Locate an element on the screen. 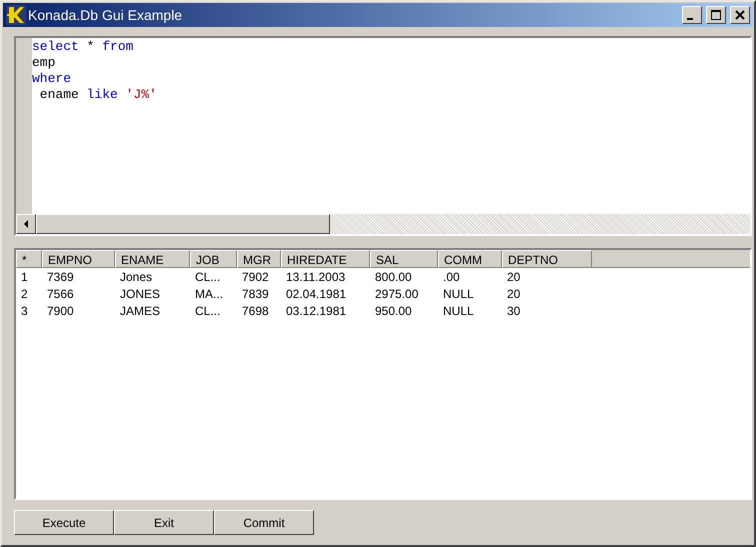 The image size is (756, 547). table-cell-text: JAMES is located at coordinates (140, 311).